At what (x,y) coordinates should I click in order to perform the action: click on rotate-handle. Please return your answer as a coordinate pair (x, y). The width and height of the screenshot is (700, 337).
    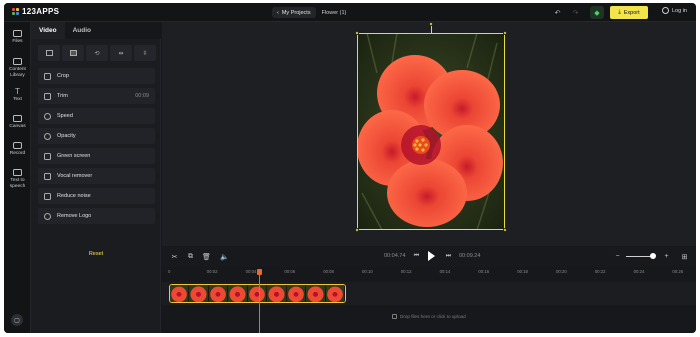
    Looking at the image, I should click on (431, 24).